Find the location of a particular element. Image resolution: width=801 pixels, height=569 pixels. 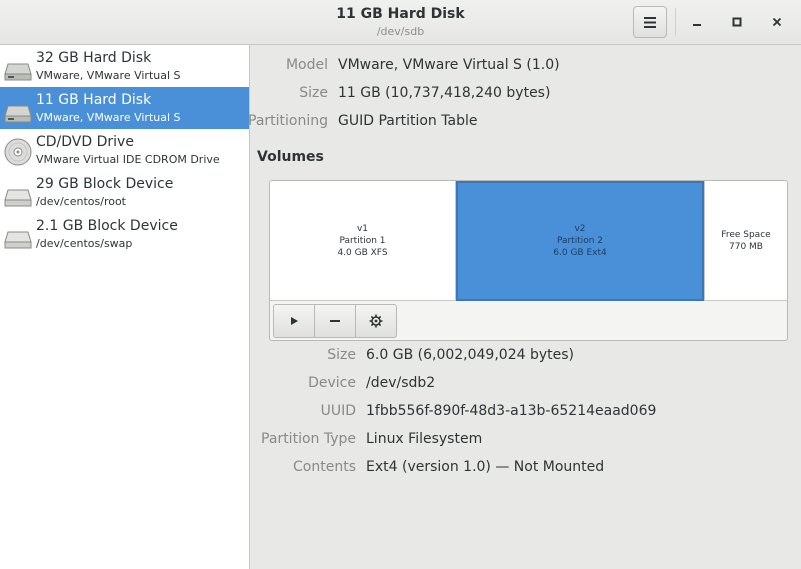

volumes-heading: Volumes is located at coordinates (290, 157).